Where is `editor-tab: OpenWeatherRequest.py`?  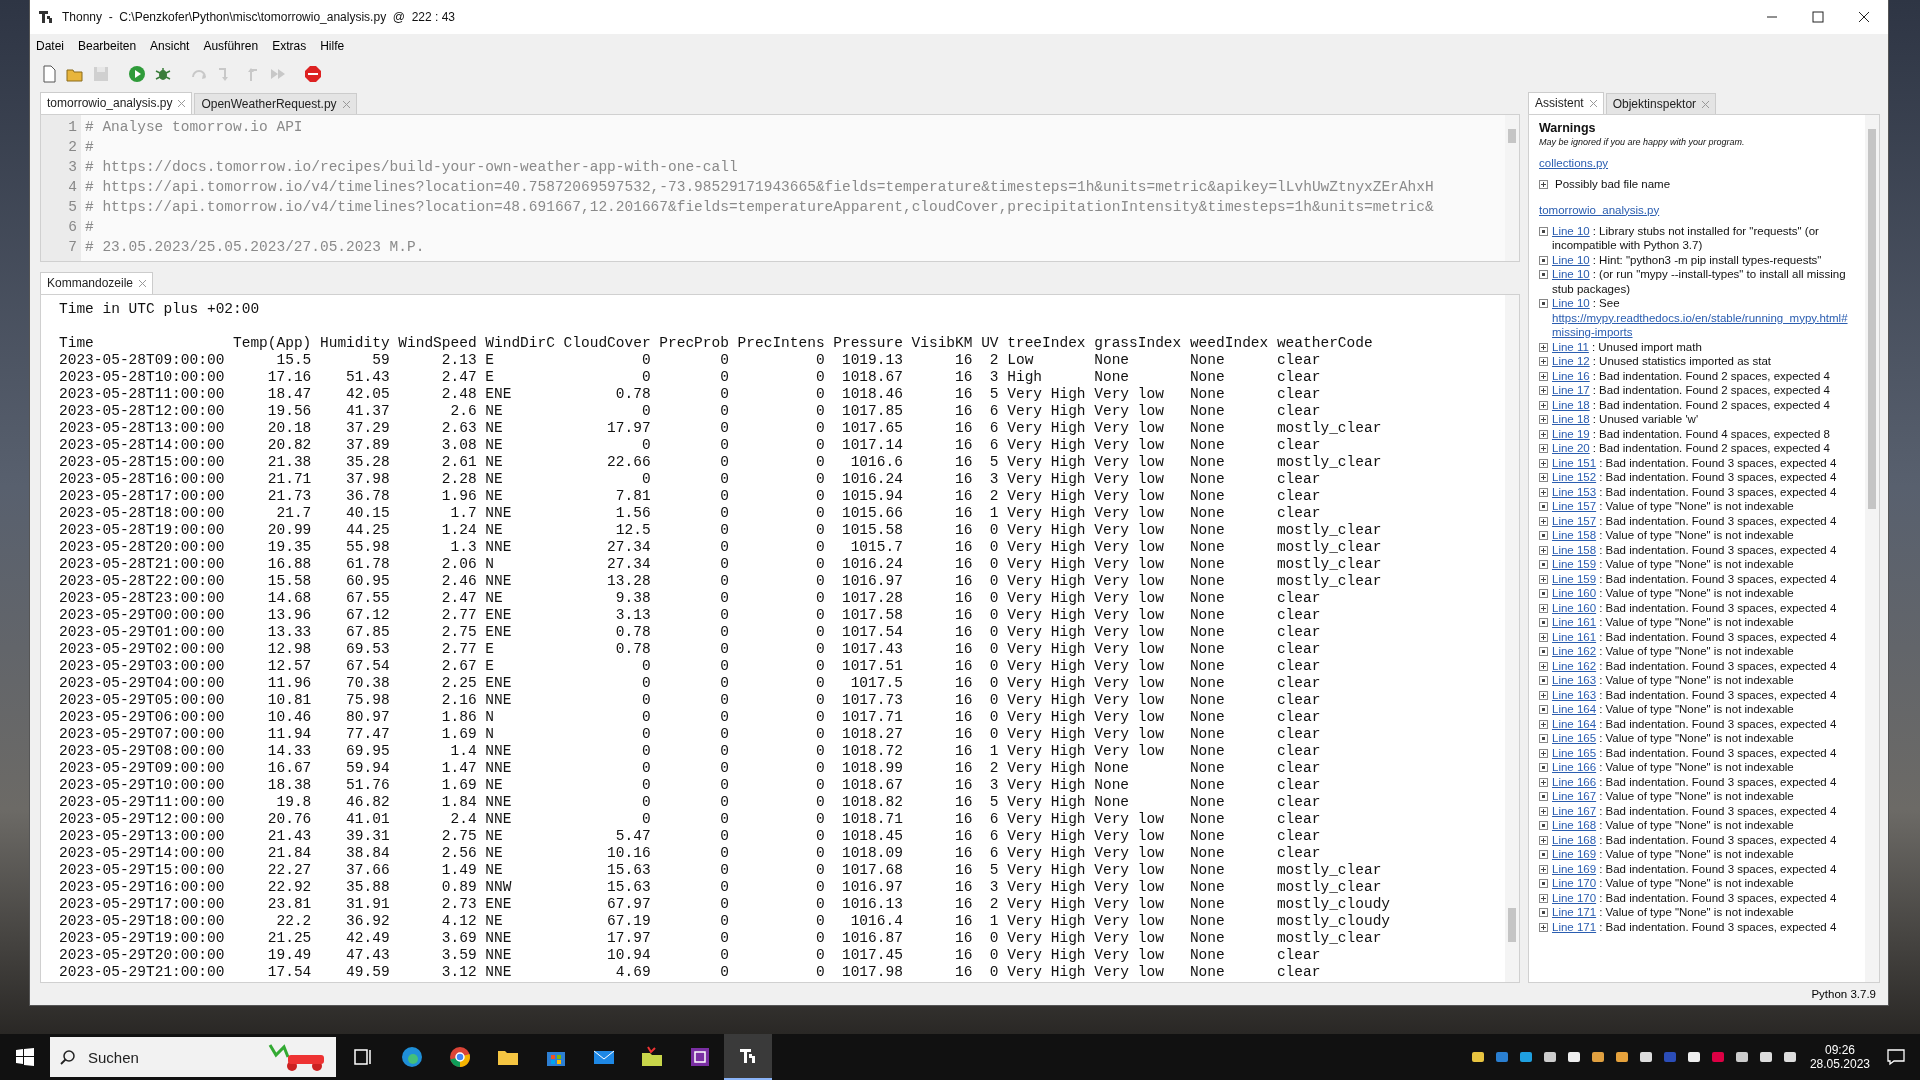 editor-tab: OpenWeatherRequest.py is located at coordinates (275, 103).